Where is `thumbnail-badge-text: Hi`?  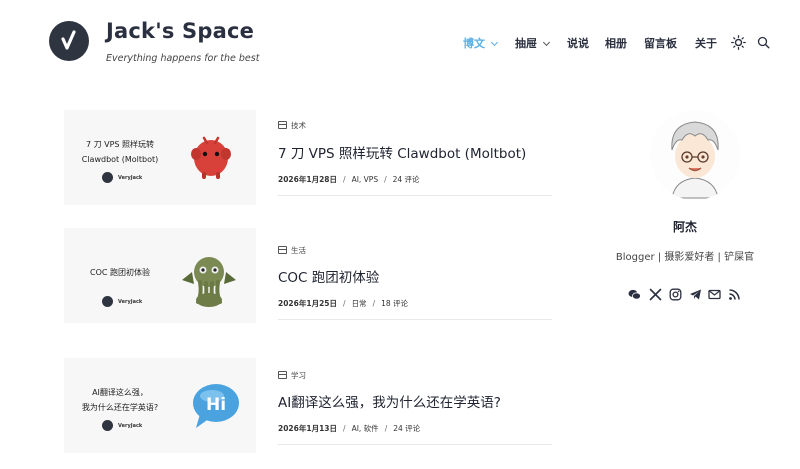
thumbnail-badge-text: Hi is located at coordinates (216, 405).